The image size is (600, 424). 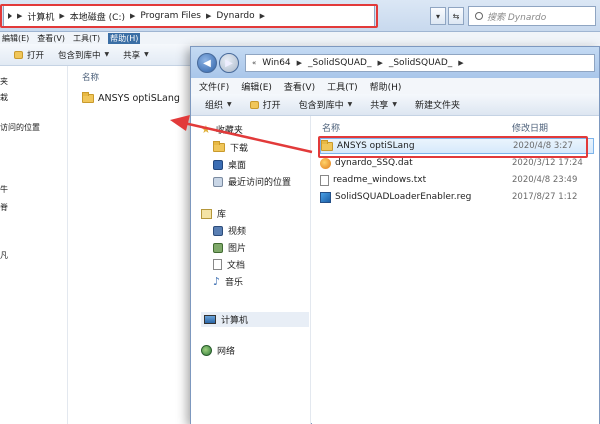 What do you see at coordinates (457, 163) in the screenshot?
I see `file-row: dynardo_SSQ.dat 2020/3/12 17:24` at bounding box center [457, 163].